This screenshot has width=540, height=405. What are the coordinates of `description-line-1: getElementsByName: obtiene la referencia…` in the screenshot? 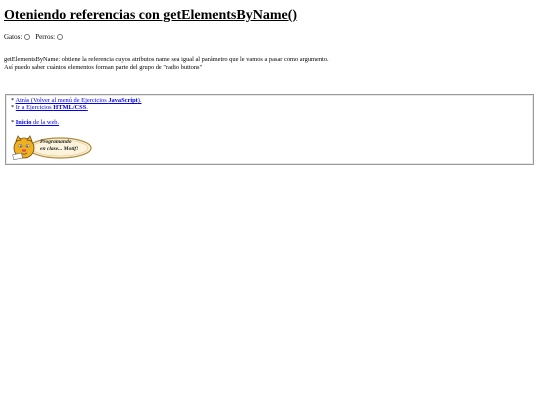 It's located at (166, 59).